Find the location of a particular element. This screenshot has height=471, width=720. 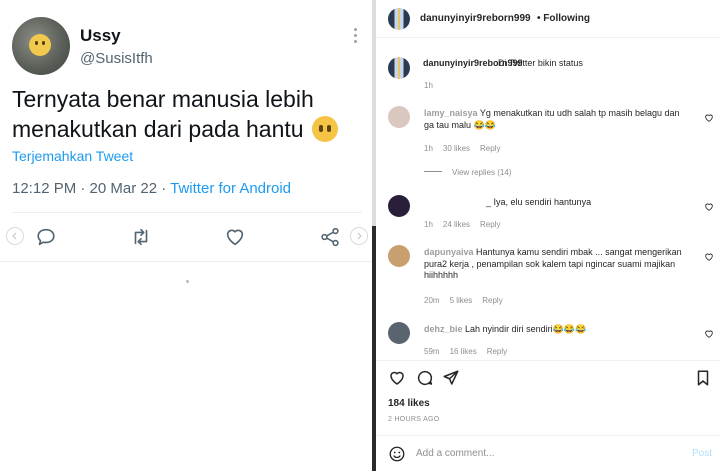

next-arrow-icon is located at coordinates (359, 236).